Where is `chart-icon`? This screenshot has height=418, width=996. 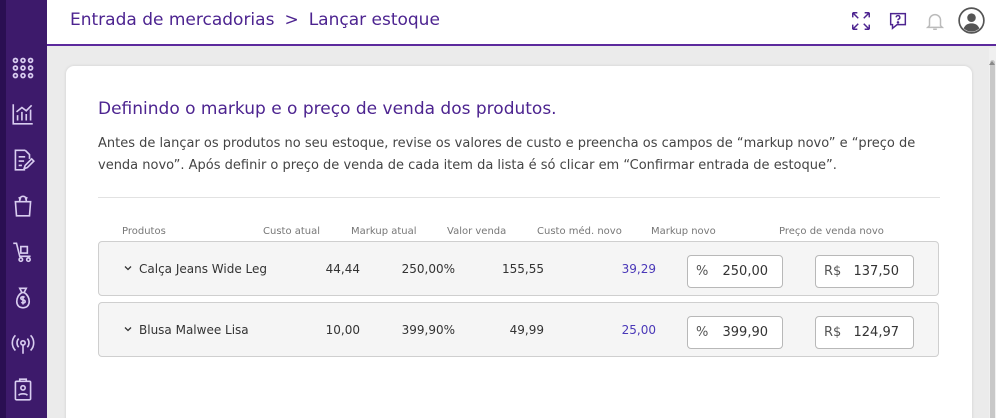 chart-icon is located at coordinates (23, 114).